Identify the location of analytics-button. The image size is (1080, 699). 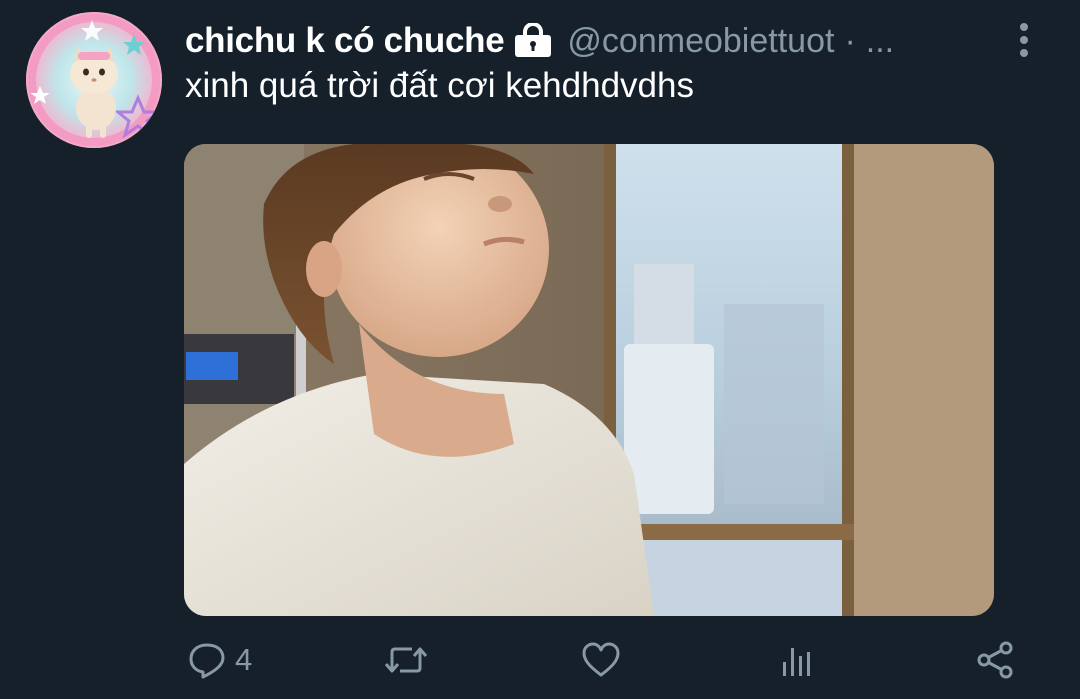
(798, 660).